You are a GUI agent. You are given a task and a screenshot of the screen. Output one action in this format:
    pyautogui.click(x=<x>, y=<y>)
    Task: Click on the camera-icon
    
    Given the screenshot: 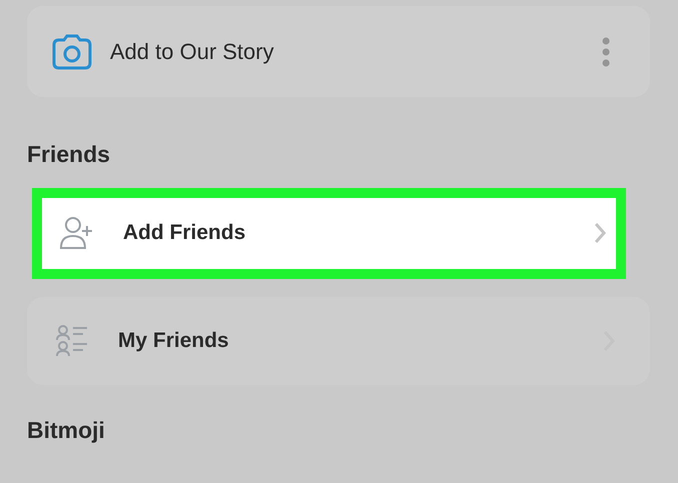 What is the action you would take?
    pyautogui.click(x=72, y=52)
    